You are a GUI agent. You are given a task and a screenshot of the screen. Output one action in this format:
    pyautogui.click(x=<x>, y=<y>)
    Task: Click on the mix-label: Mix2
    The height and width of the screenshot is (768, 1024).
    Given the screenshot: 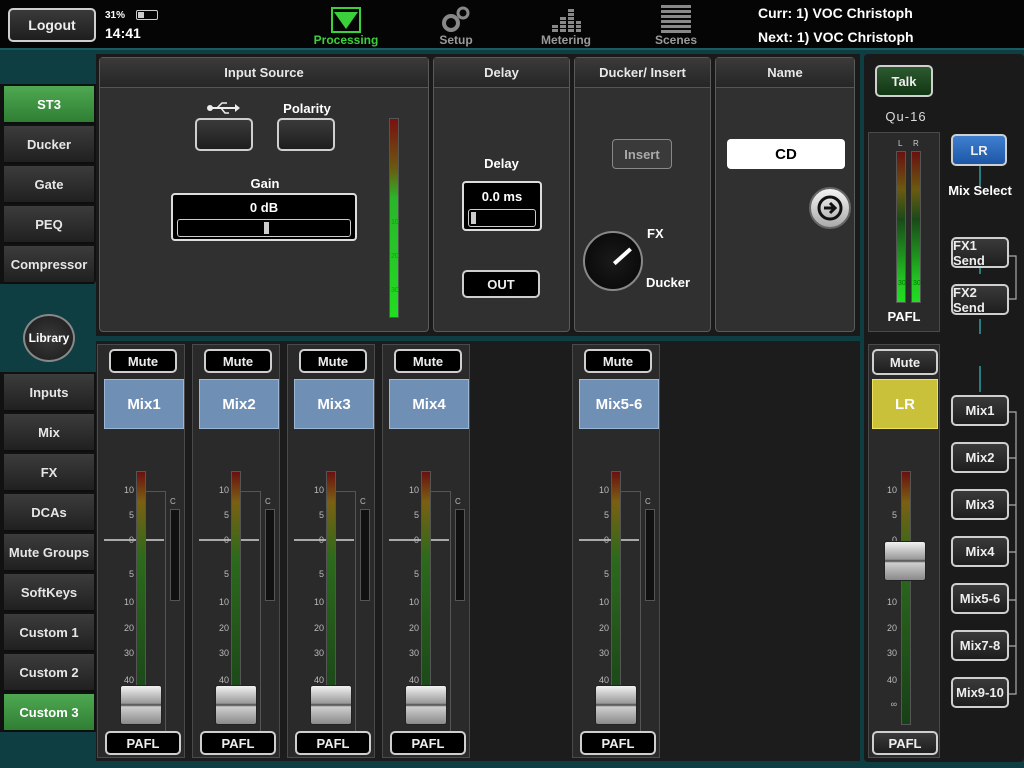 What is the action you would take?
    pyautogui.click(x=239, y=404)
    